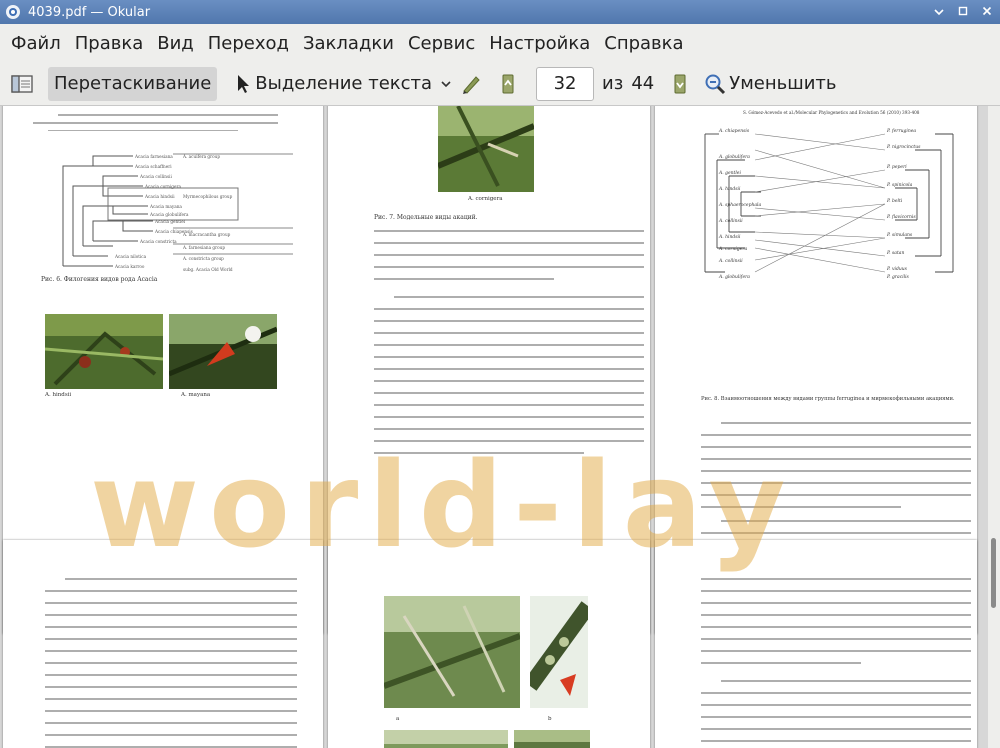 The image size is (1000, 748). Describe the element at coordinates (248, 43) in the screenshot. I see `menu-go: Переход` at that location.